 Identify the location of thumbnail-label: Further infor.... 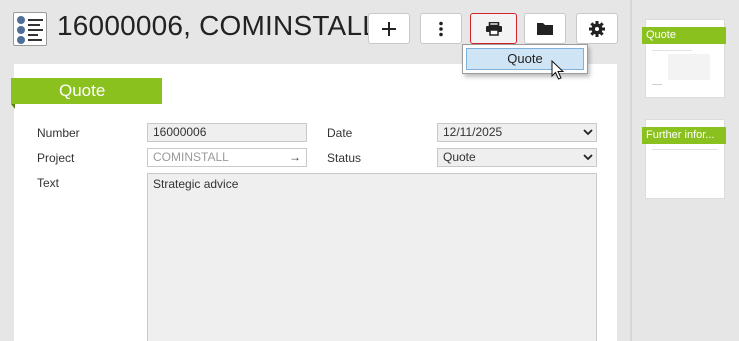
(684, 135).